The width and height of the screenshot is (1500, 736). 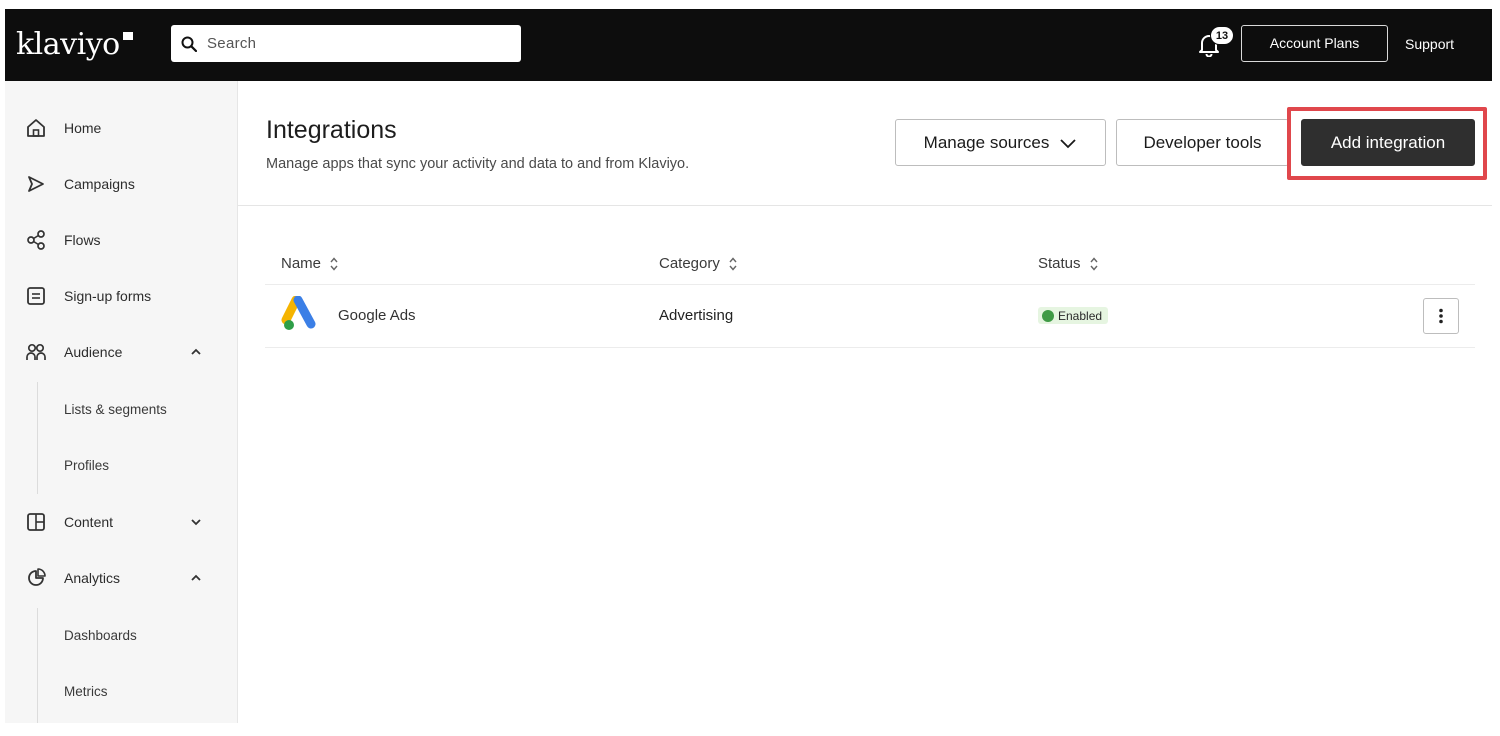 What do you see at coordinates (298, 313) in the screenshot?
I see `google-ads-logo-icon` at bounding box center [298, 313].